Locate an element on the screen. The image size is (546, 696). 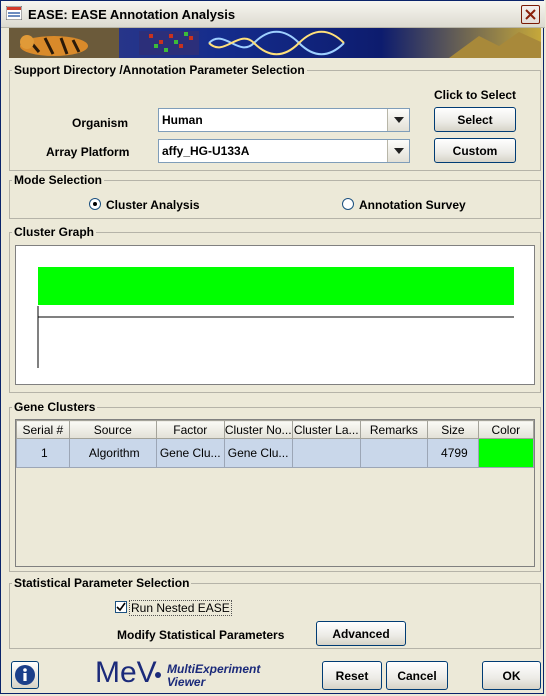
column-header: Color is located at coordinates (506, 429).